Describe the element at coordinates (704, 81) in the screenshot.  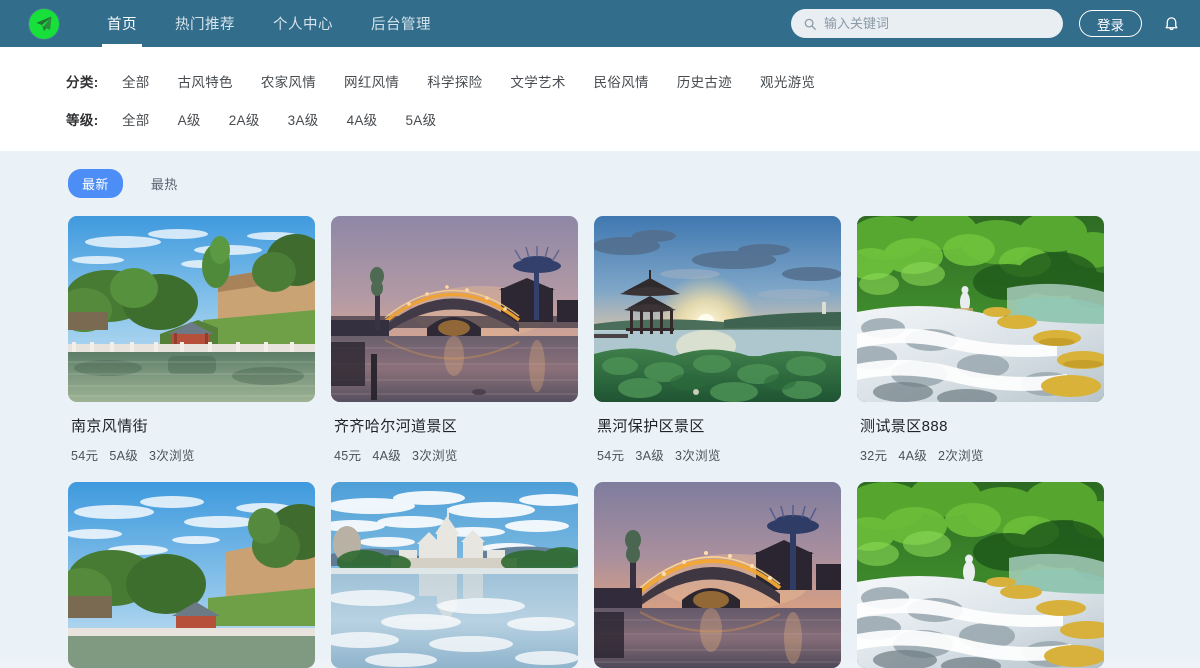
I see `filter-option-category-lishi: 历史古迹` at that location.